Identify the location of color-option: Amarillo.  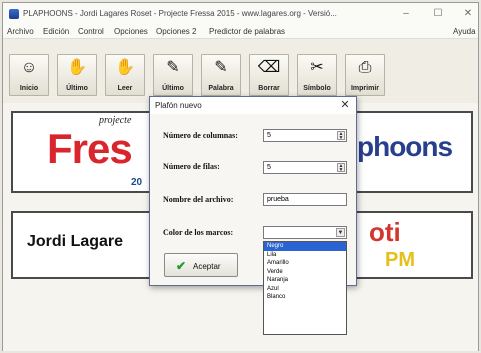
(305, 263).